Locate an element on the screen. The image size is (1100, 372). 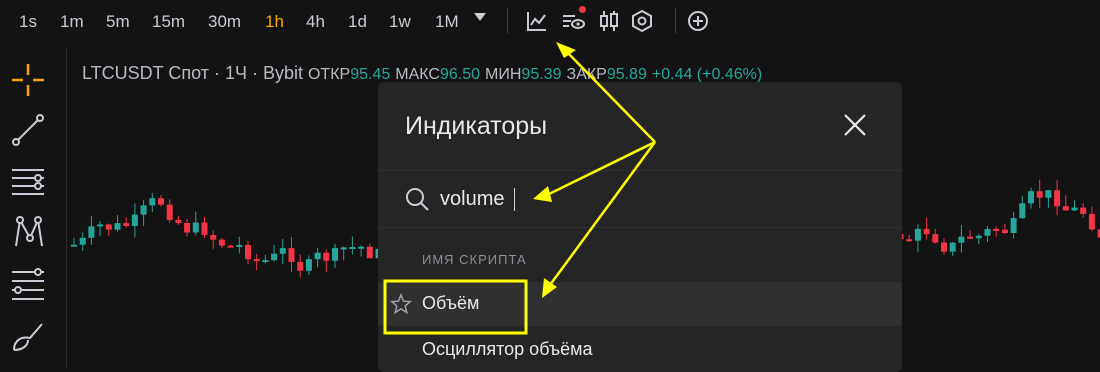
annotation-arrows is located at coordinates (600, 168).